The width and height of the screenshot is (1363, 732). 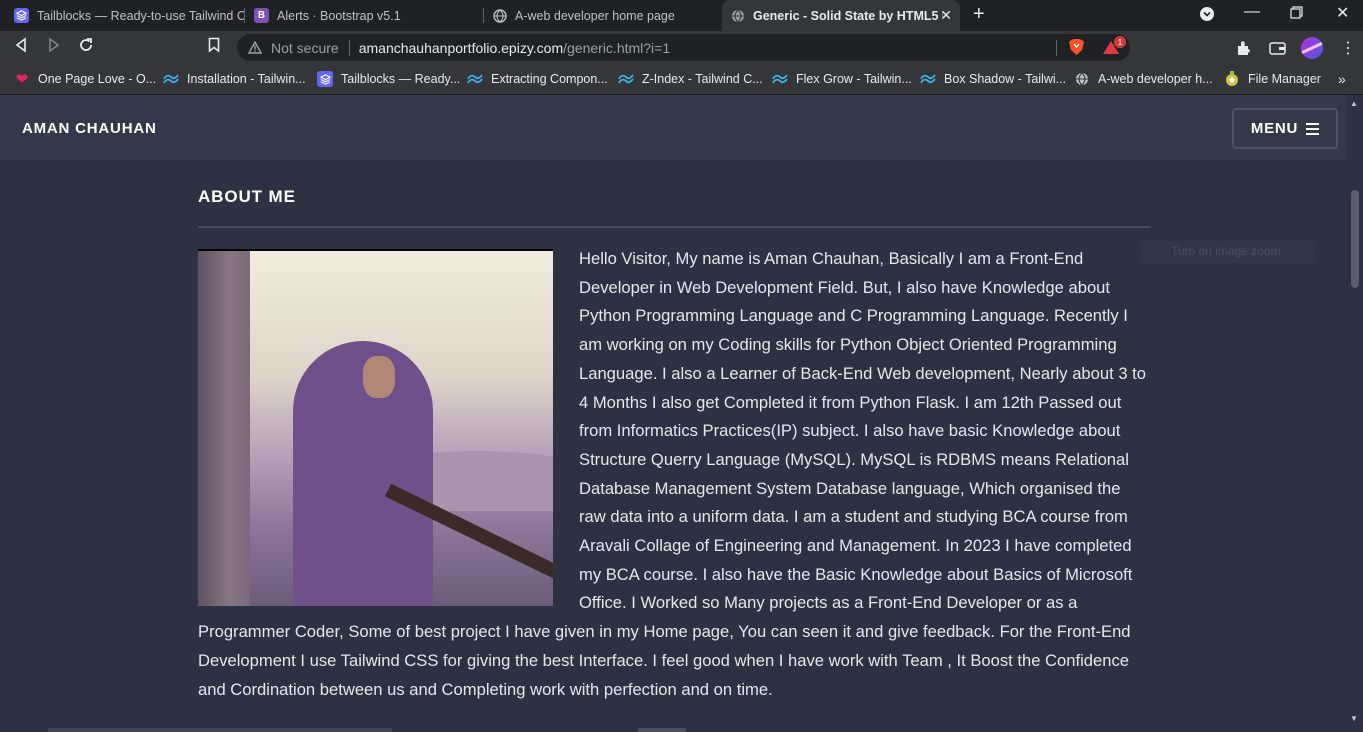 I want to click on more-bookmarks-button: », so click(x=1342, y=79).